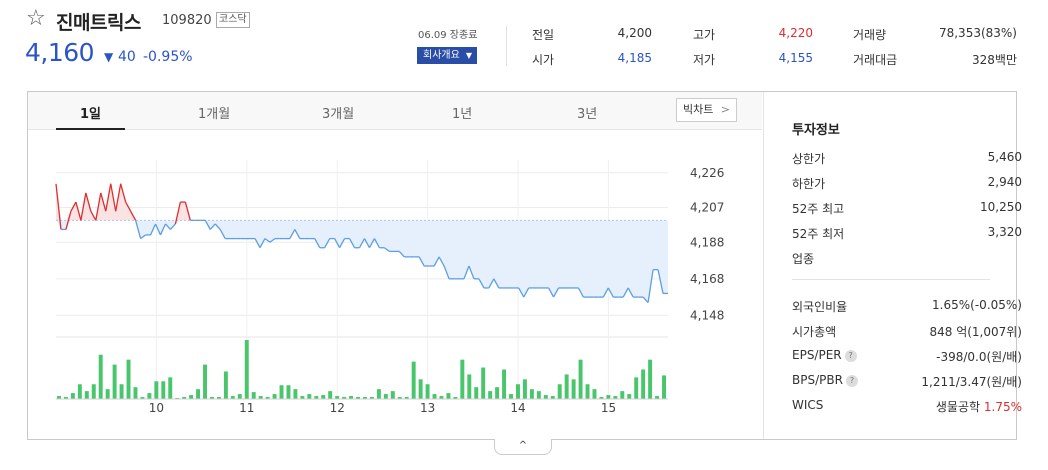  What do you see at coordinates (818, 209) in the screenshot?
I see `52w-high-label: 52주 최고` at bounding box center [818, 209].